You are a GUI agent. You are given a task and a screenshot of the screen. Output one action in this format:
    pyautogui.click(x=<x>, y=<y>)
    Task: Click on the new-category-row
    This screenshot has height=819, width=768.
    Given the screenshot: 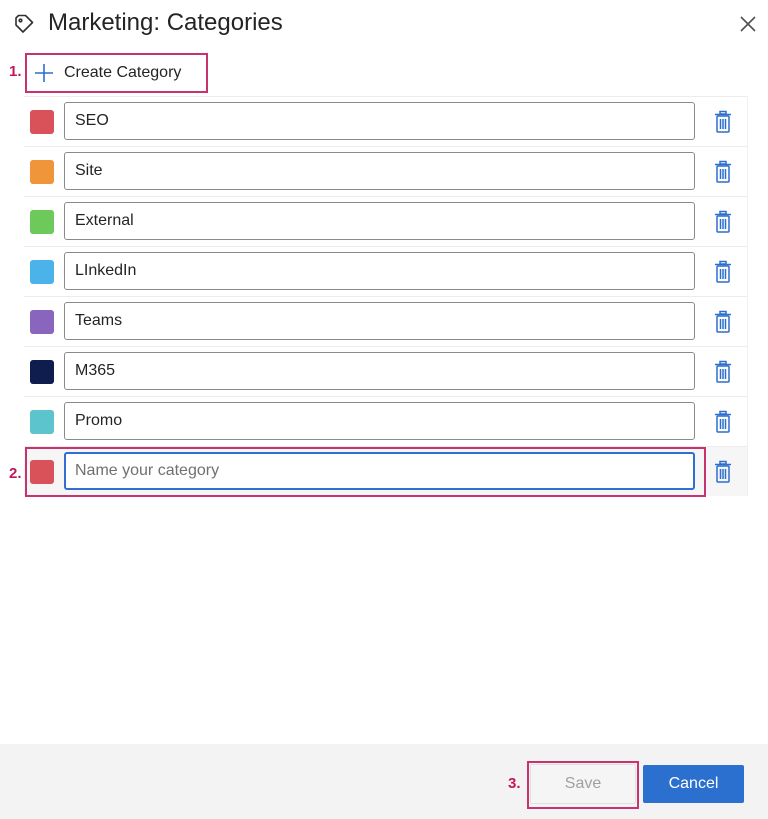 What is the action you would take?
    pyautogui.click(x=386, y=471)
    